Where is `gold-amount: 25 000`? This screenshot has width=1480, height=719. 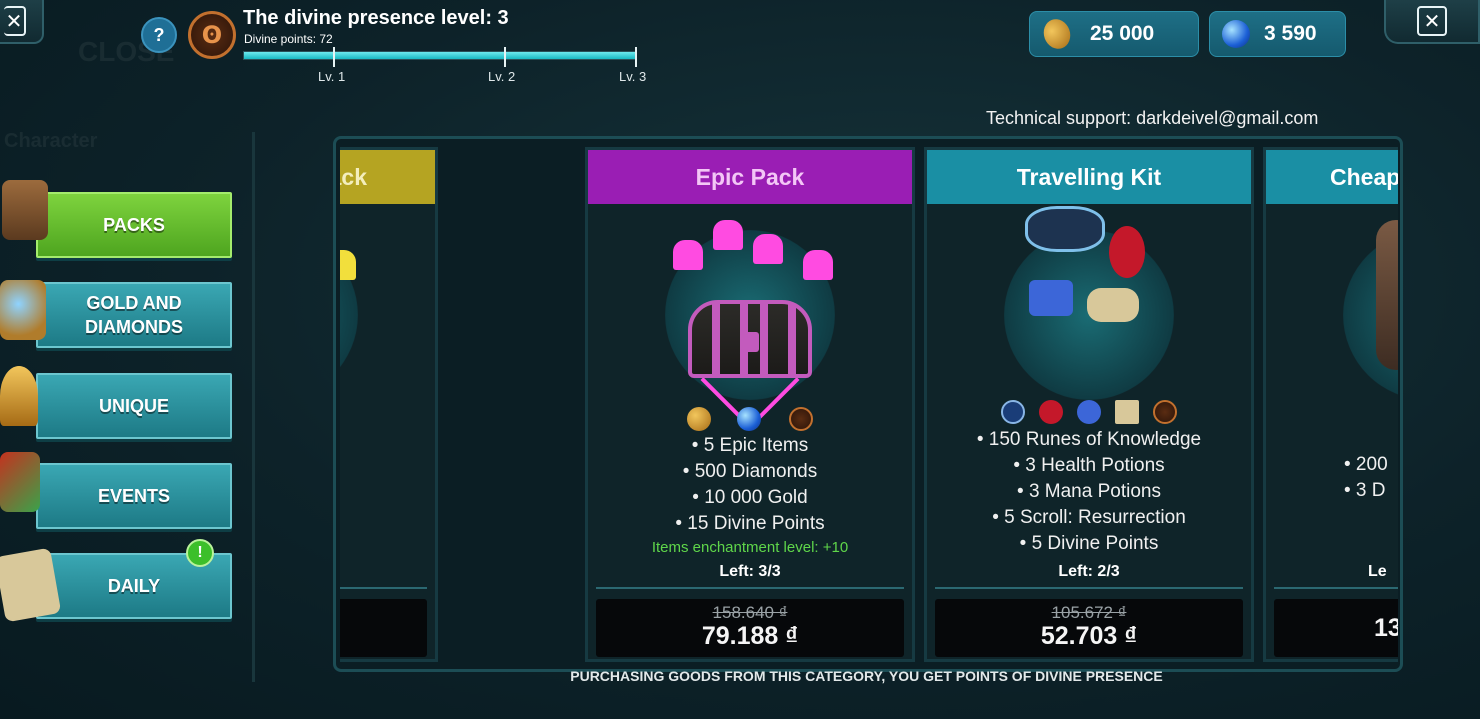
gold-amount: 25 000 is located at coordinates (1122, 33).